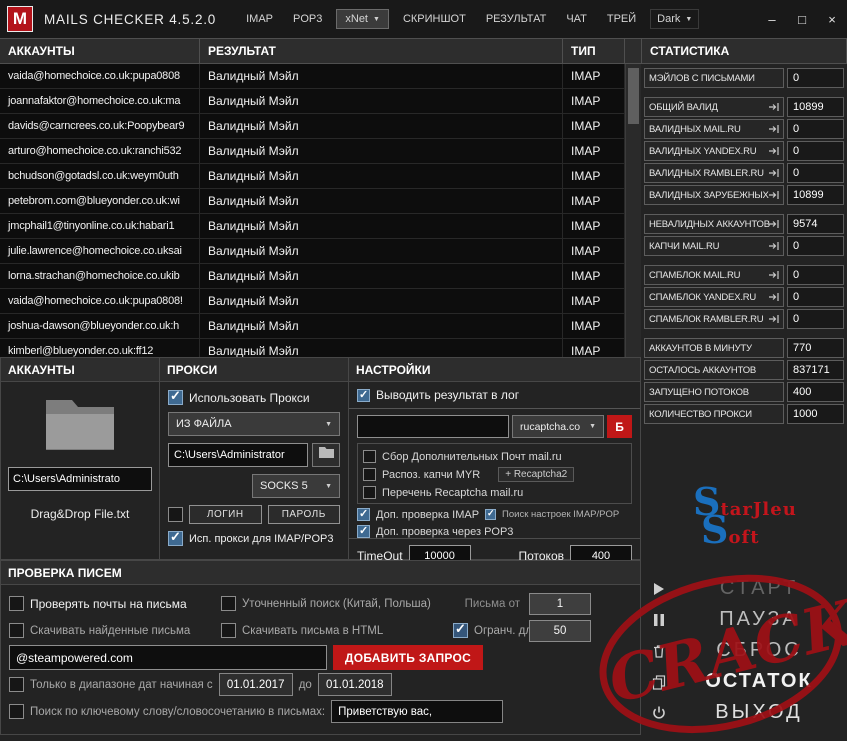 This screenshot has height=741, width=847. Describe the element at coordinates (363, 514) in the screenshot. I see `imap-check-checkbox` at that location.